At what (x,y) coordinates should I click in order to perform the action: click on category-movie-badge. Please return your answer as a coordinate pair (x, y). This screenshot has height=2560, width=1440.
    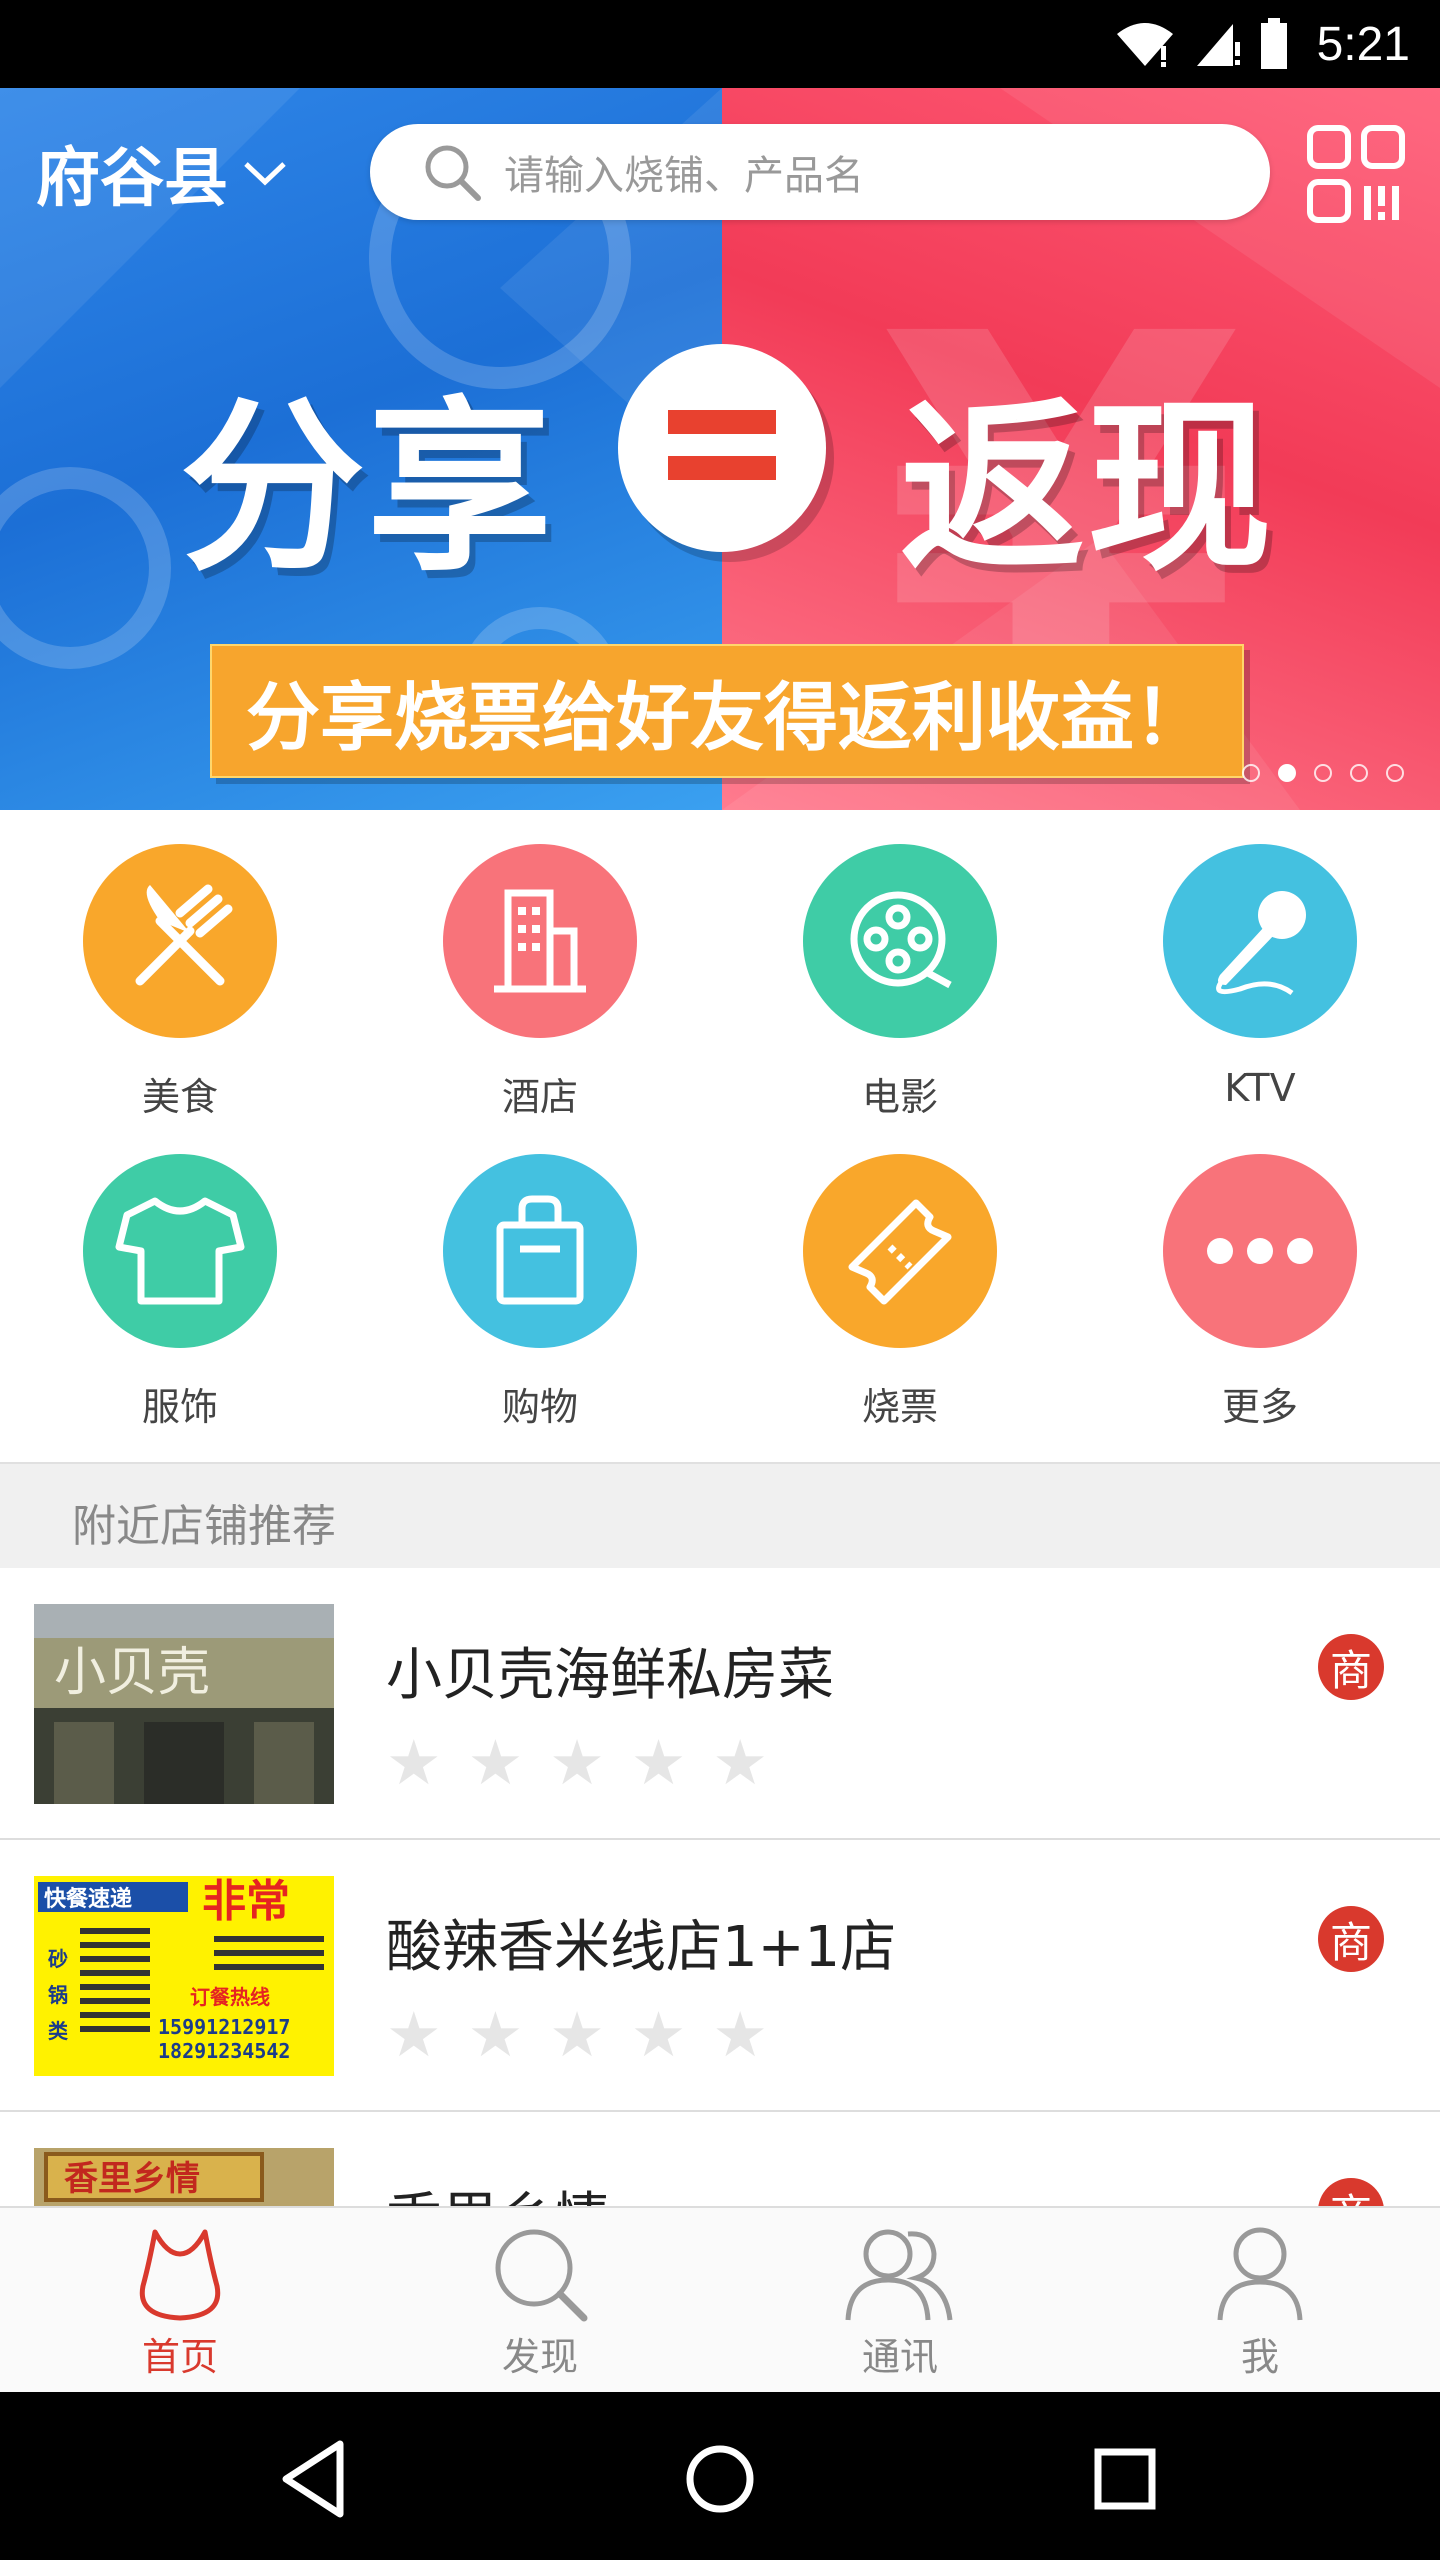
    Looking at the image, I should click on (900, 941).